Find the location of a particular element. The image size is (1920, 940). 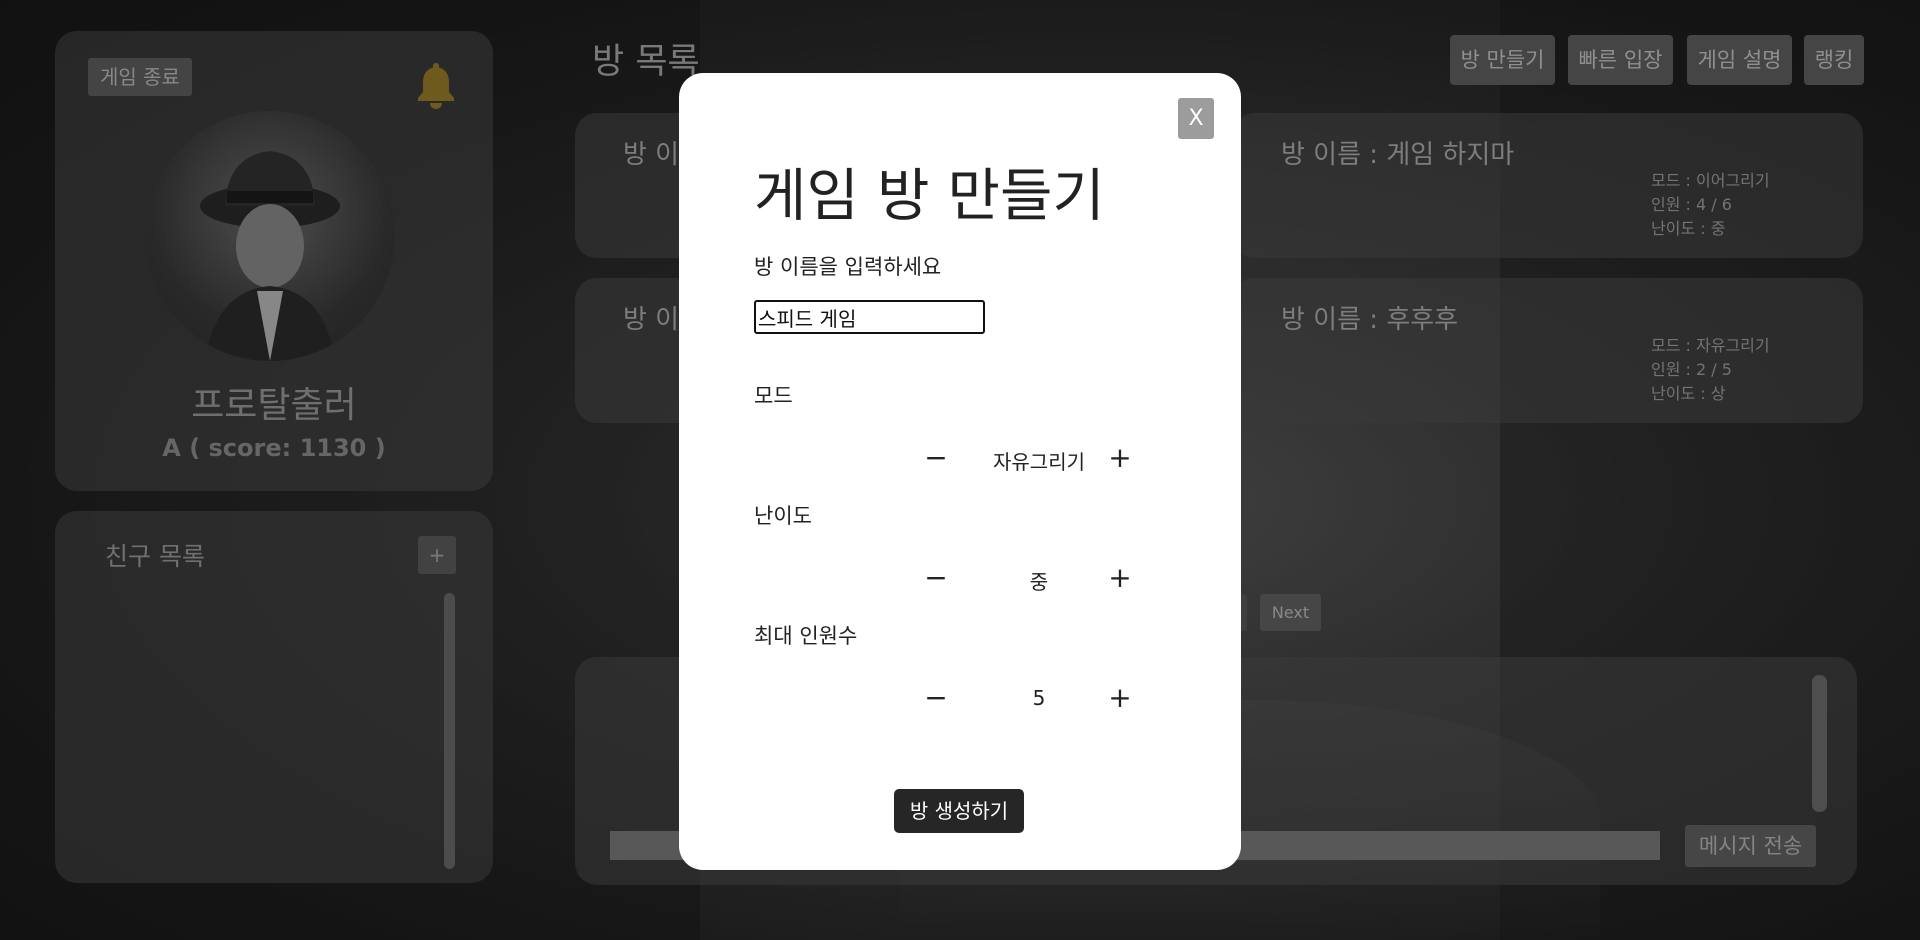

mode-label: 모드 is located at coordinates (773, 396).